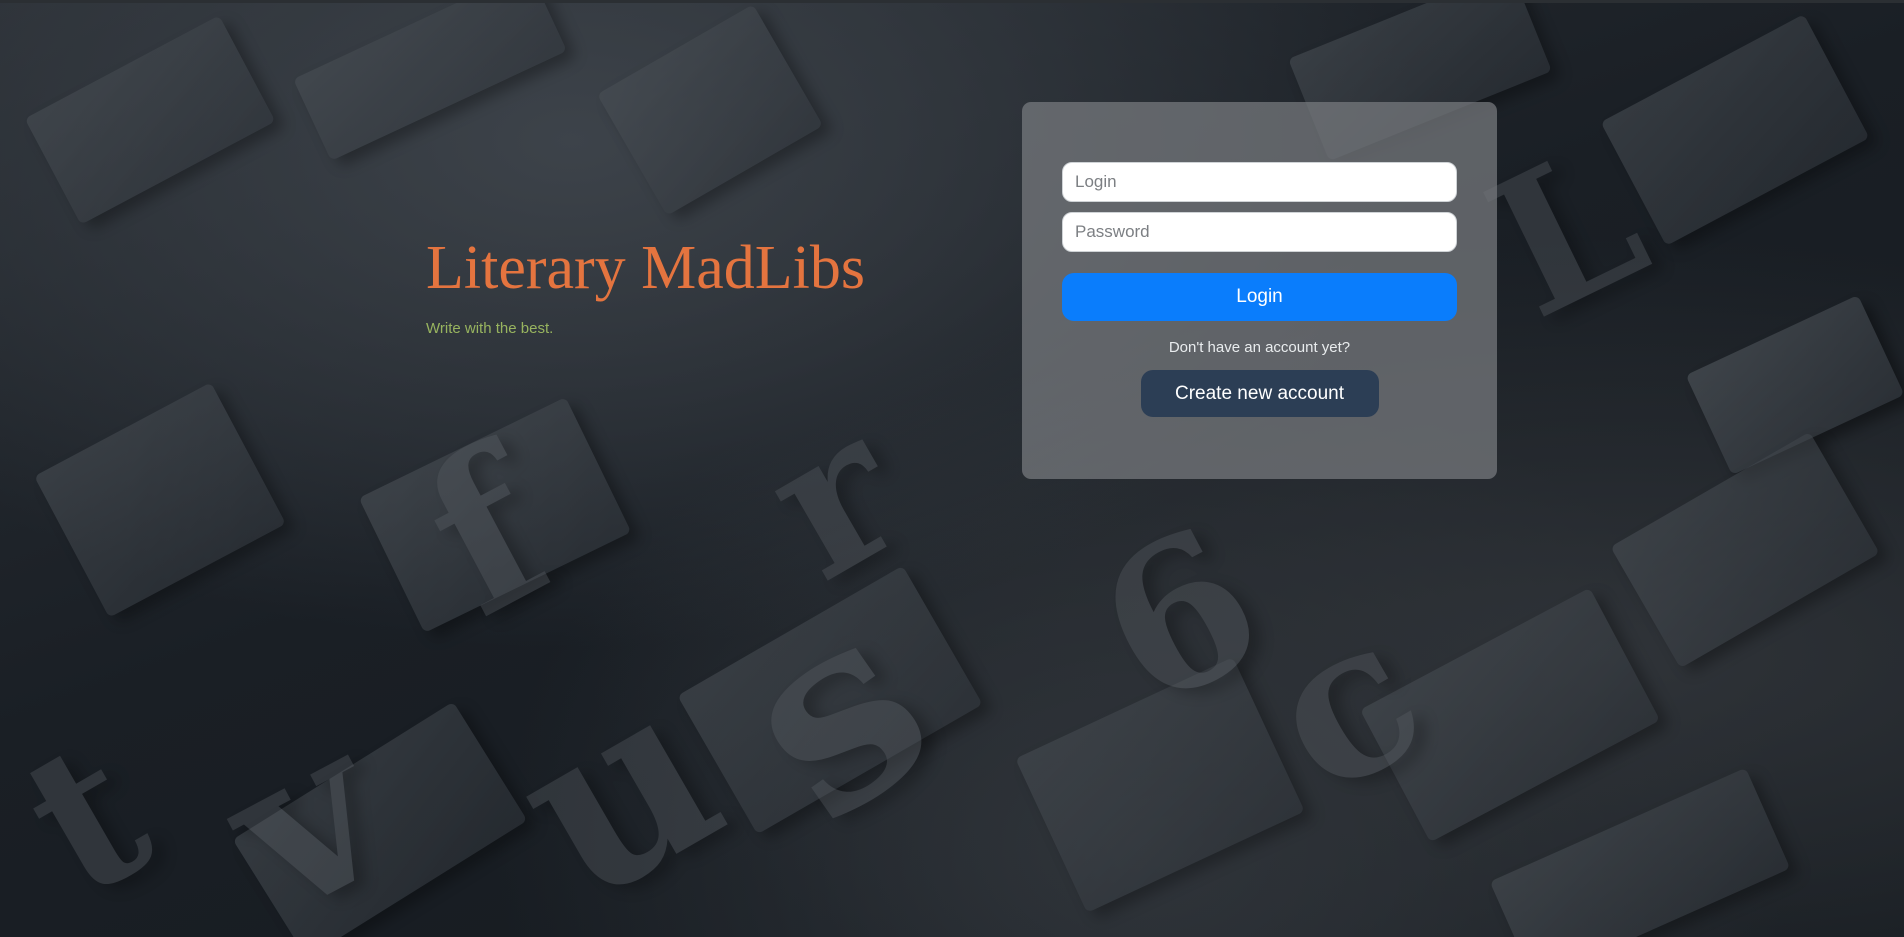 The height and width of the screenshot is (937, 1904). What do you see at coordinates (646, 268) in the screenshot?
I see `app-title: Literary MadLibs` at bounding box center [646, 268].